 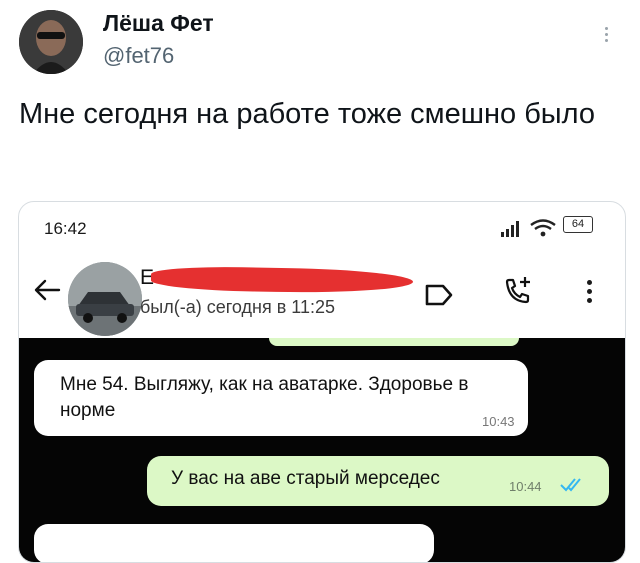 I want to click on add-call-icon, so click(x=518, y=292).